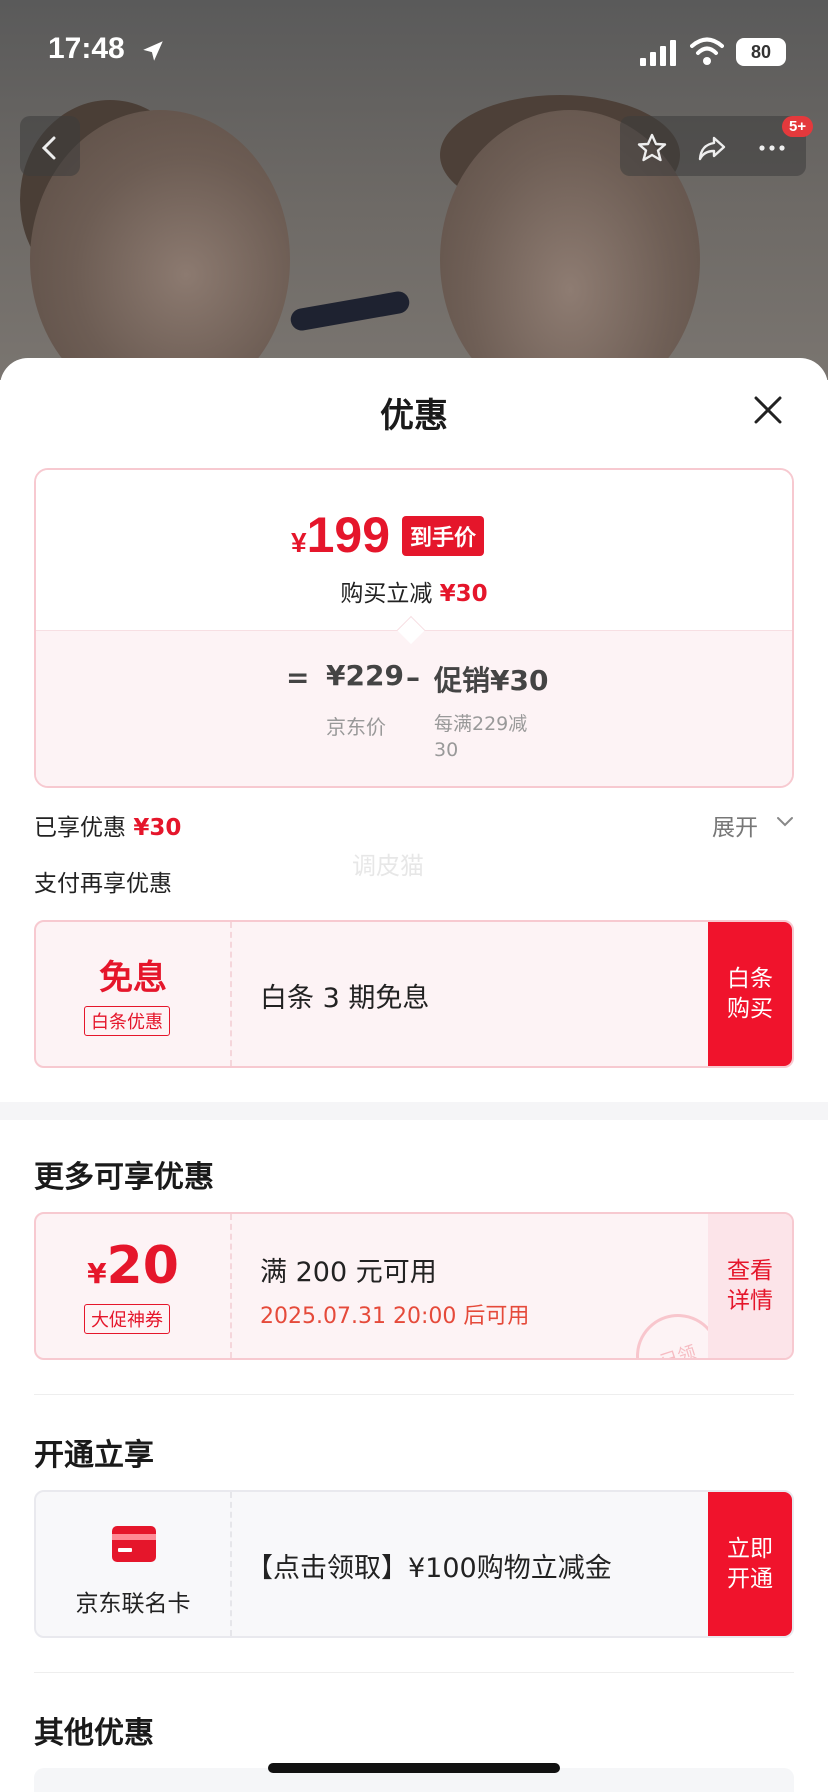 The width and height of the screenshot is (828, 1792). What do you see at coordinates (348, 535) in the screenshot?
I see `final-price-value: 199` at bounding box center [348, 535].